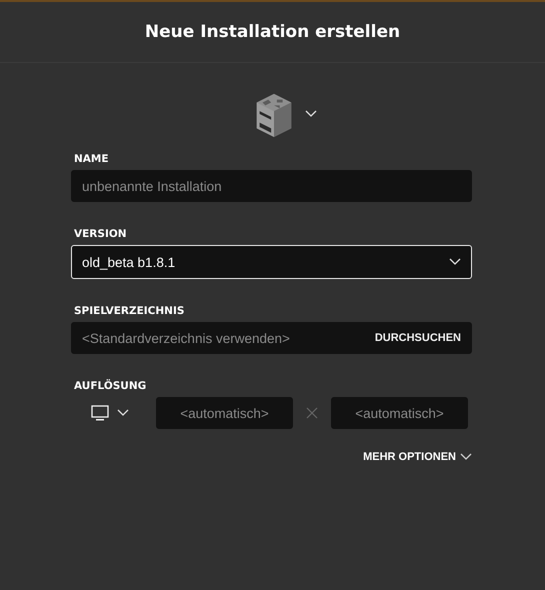 The height and width of the screenshot is (590, 545). I want to click on times-icon, so click(312, 413).